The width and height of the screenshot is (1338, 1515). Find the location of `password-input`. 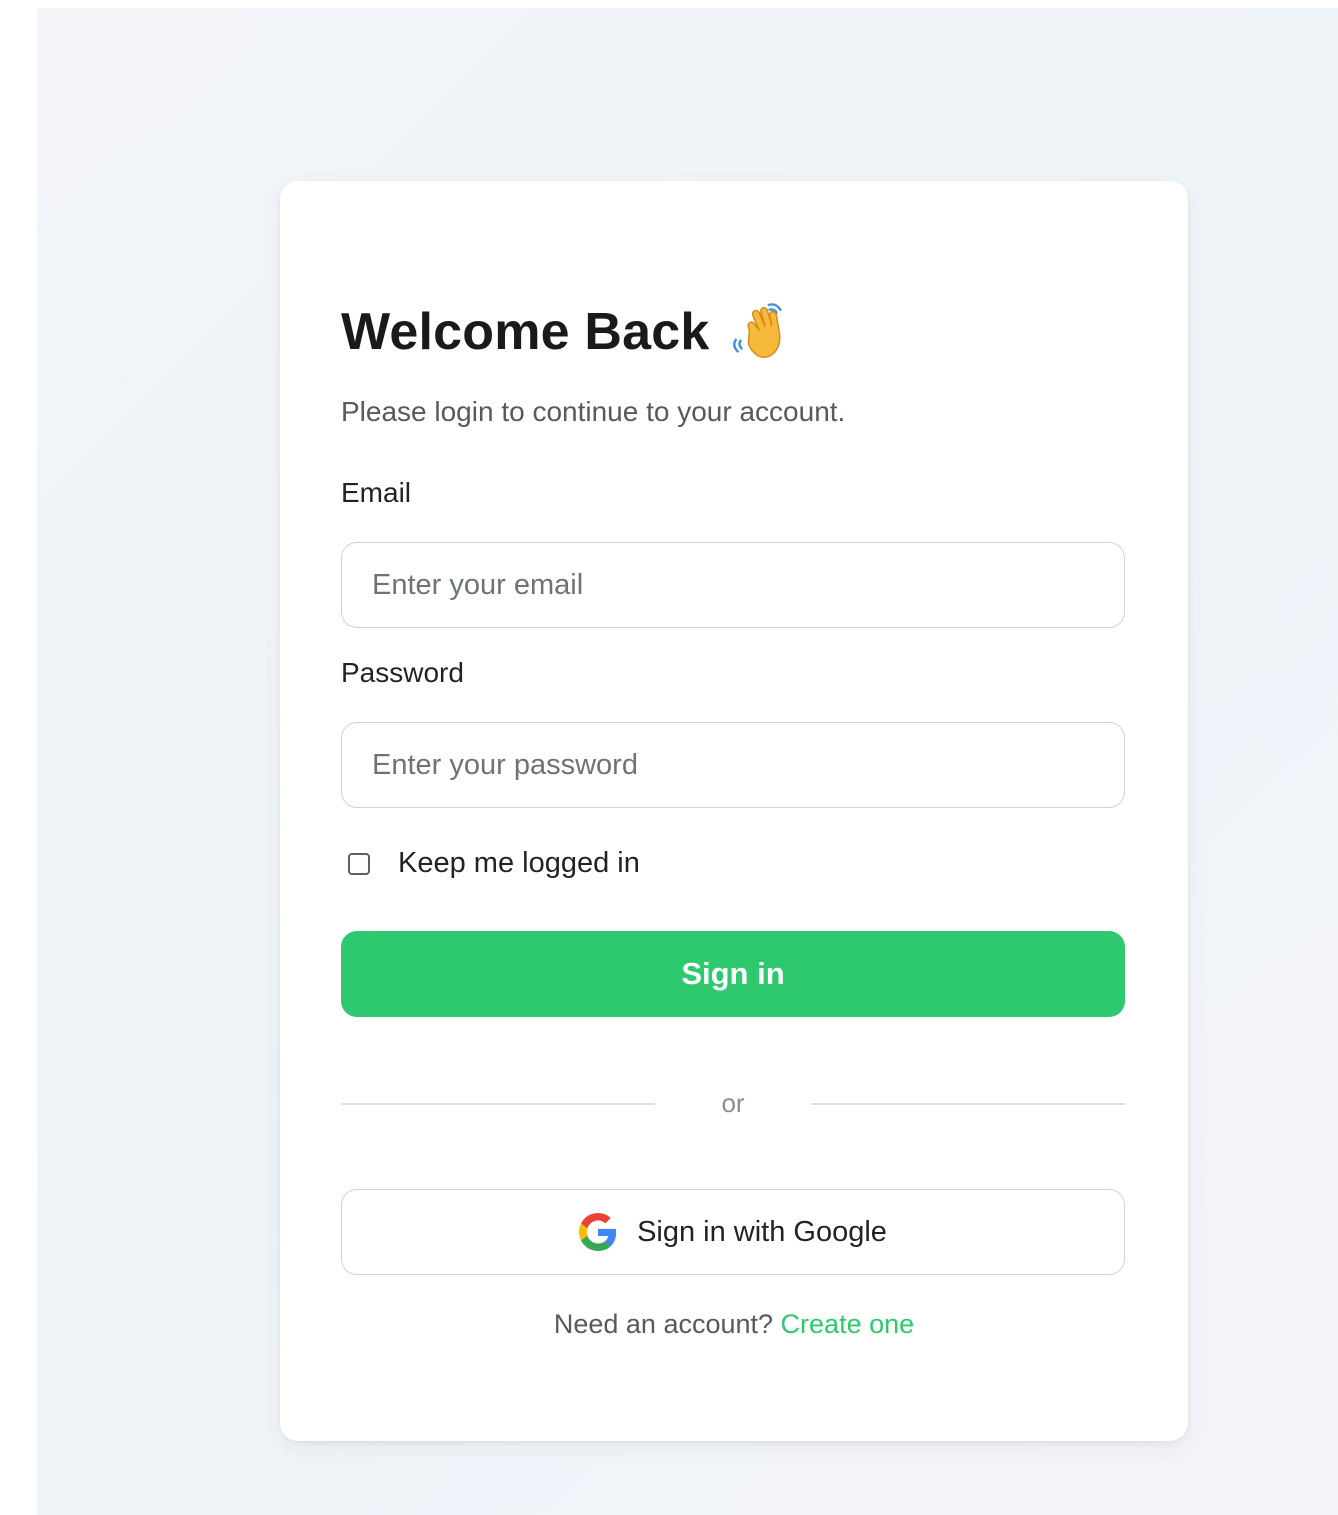

password-input is located at coordinates (733, 765).